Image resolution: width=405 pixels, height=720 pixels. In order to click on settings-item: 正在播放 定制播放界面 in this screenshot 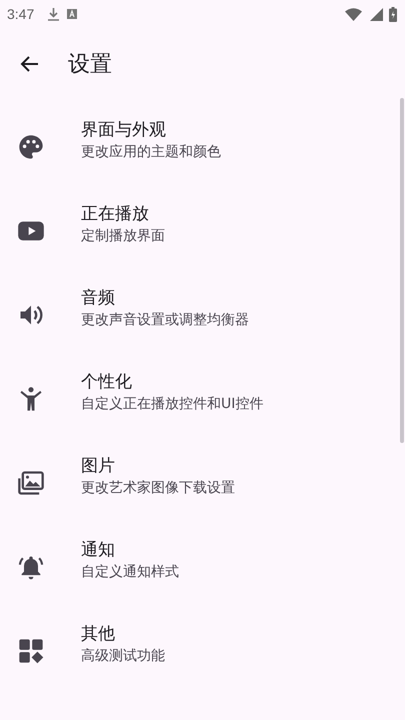, I will do `click(202, 228)`.